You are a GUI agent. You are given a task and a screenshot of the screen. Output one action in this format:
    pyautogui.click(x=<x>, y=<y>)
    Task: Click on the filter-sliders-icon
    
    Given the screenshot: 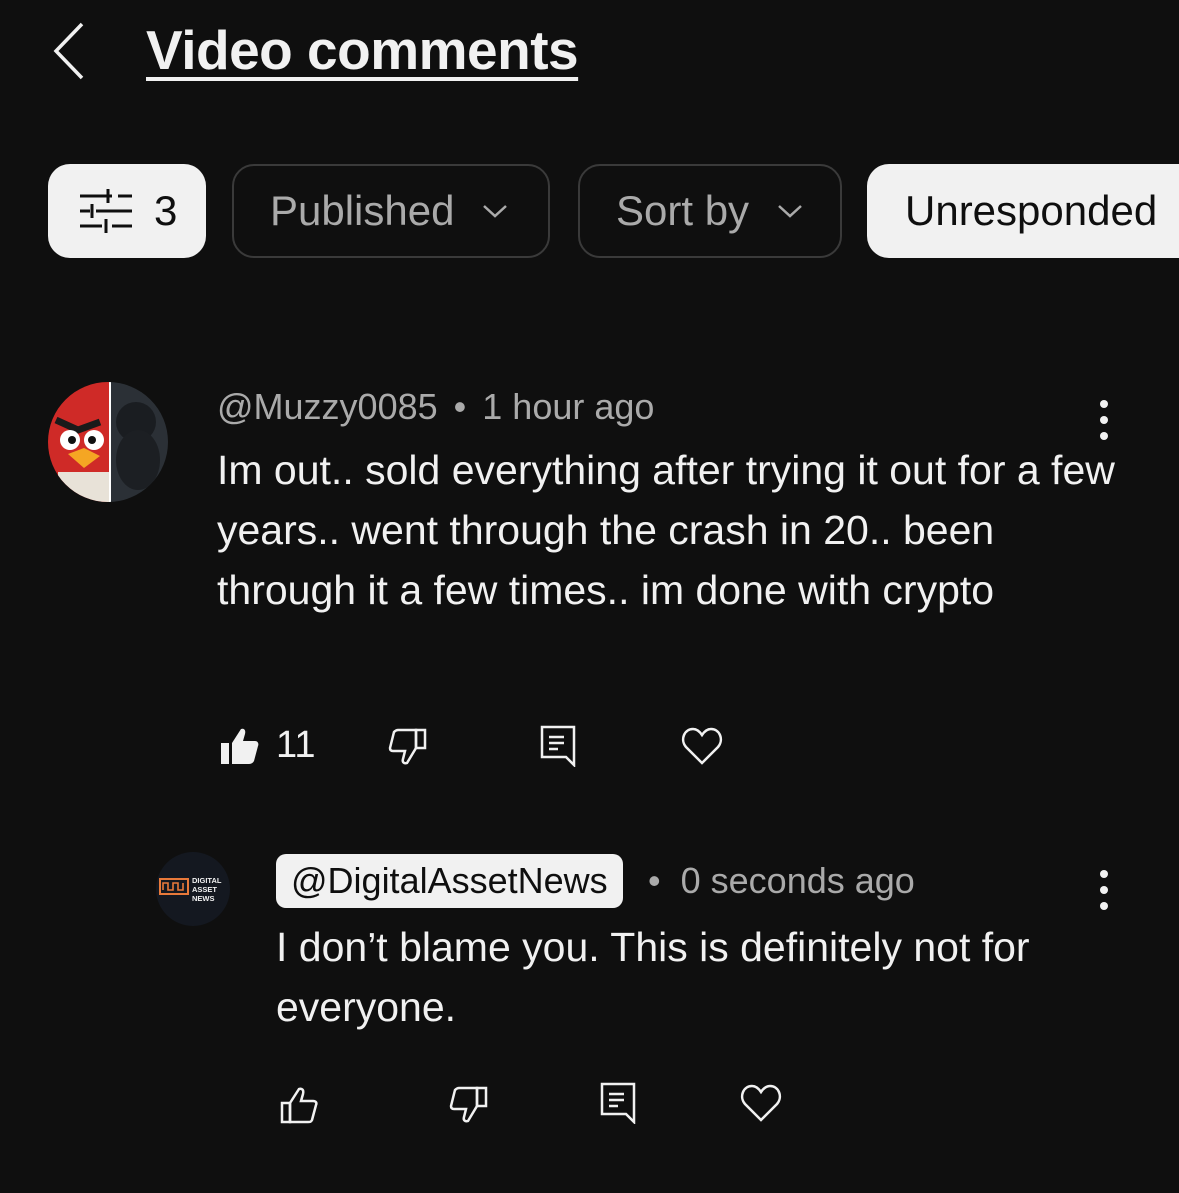 What is the action you would take?
    pyautogui.click(x=106, y=211)
    